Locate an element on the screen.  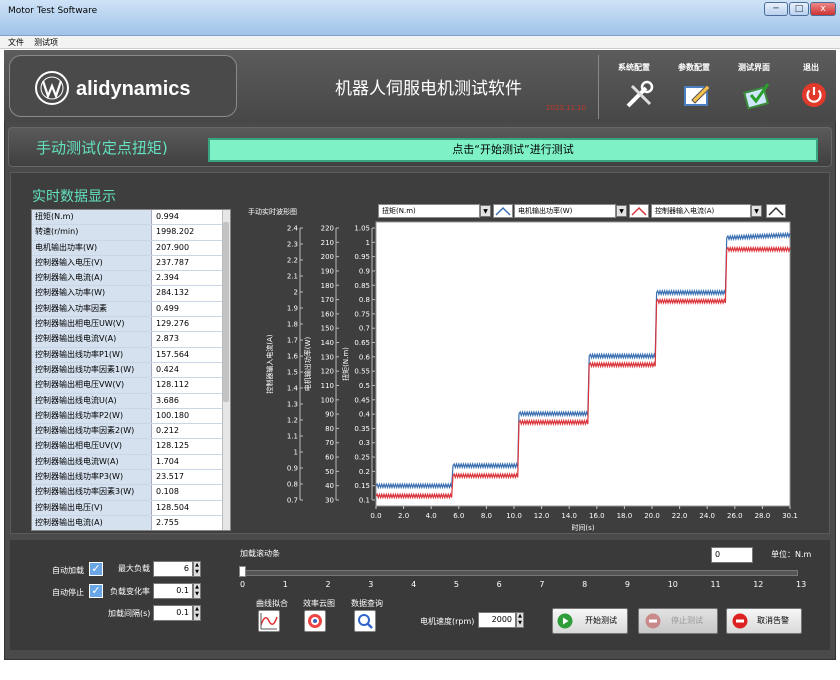
maximize-button: □ is located at coordinates (799, 9).